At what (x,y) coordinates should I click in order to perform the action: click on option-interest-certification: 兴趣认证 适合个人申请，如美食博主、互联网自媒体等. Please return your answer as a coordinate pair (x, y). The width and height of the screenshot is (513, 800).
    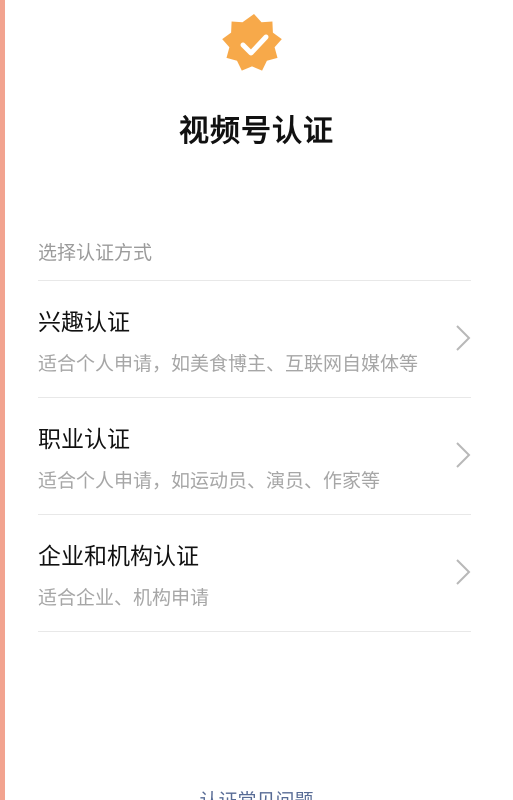
    Looking at the image, I should click on (256, 339).